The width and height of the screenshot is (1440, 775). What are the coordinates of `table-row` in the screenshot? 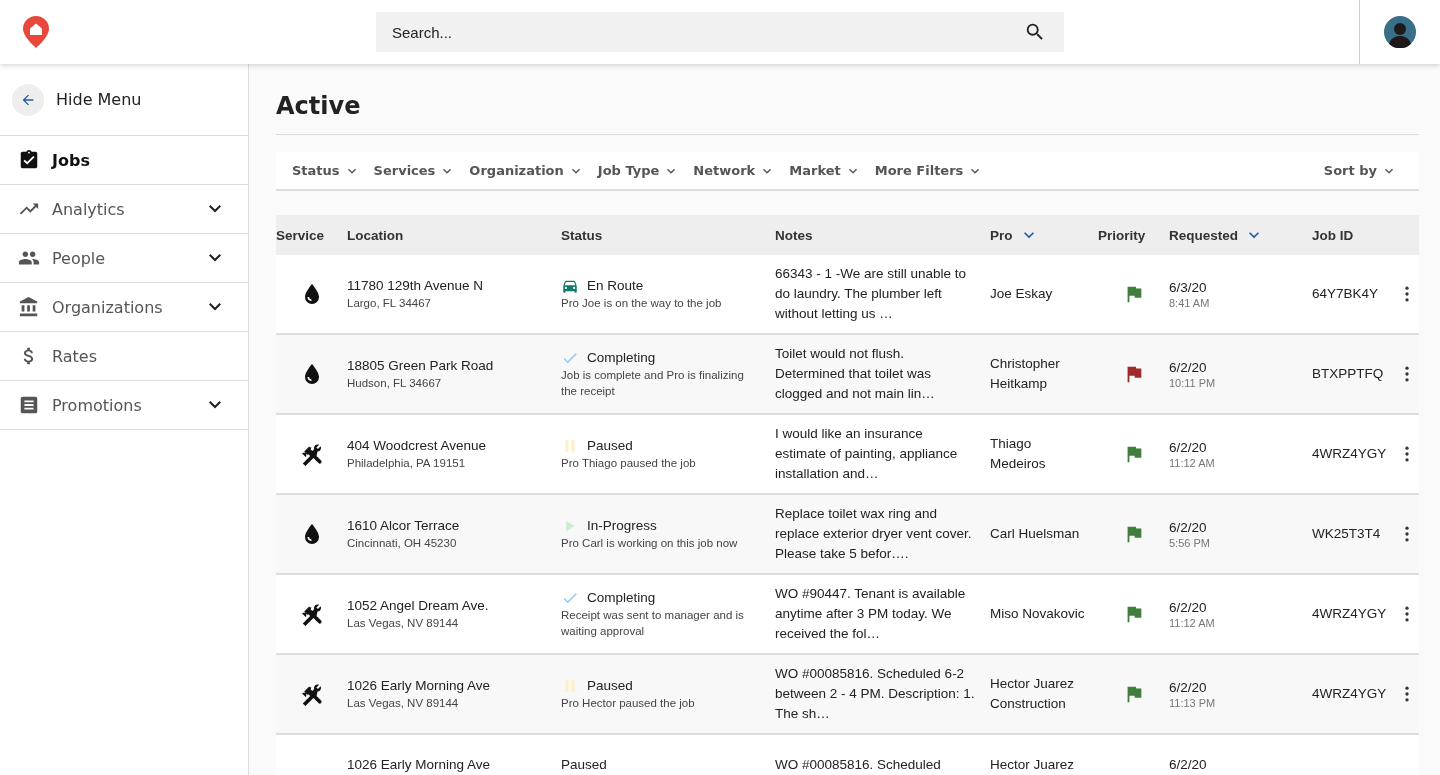 It's located at (847, 615).